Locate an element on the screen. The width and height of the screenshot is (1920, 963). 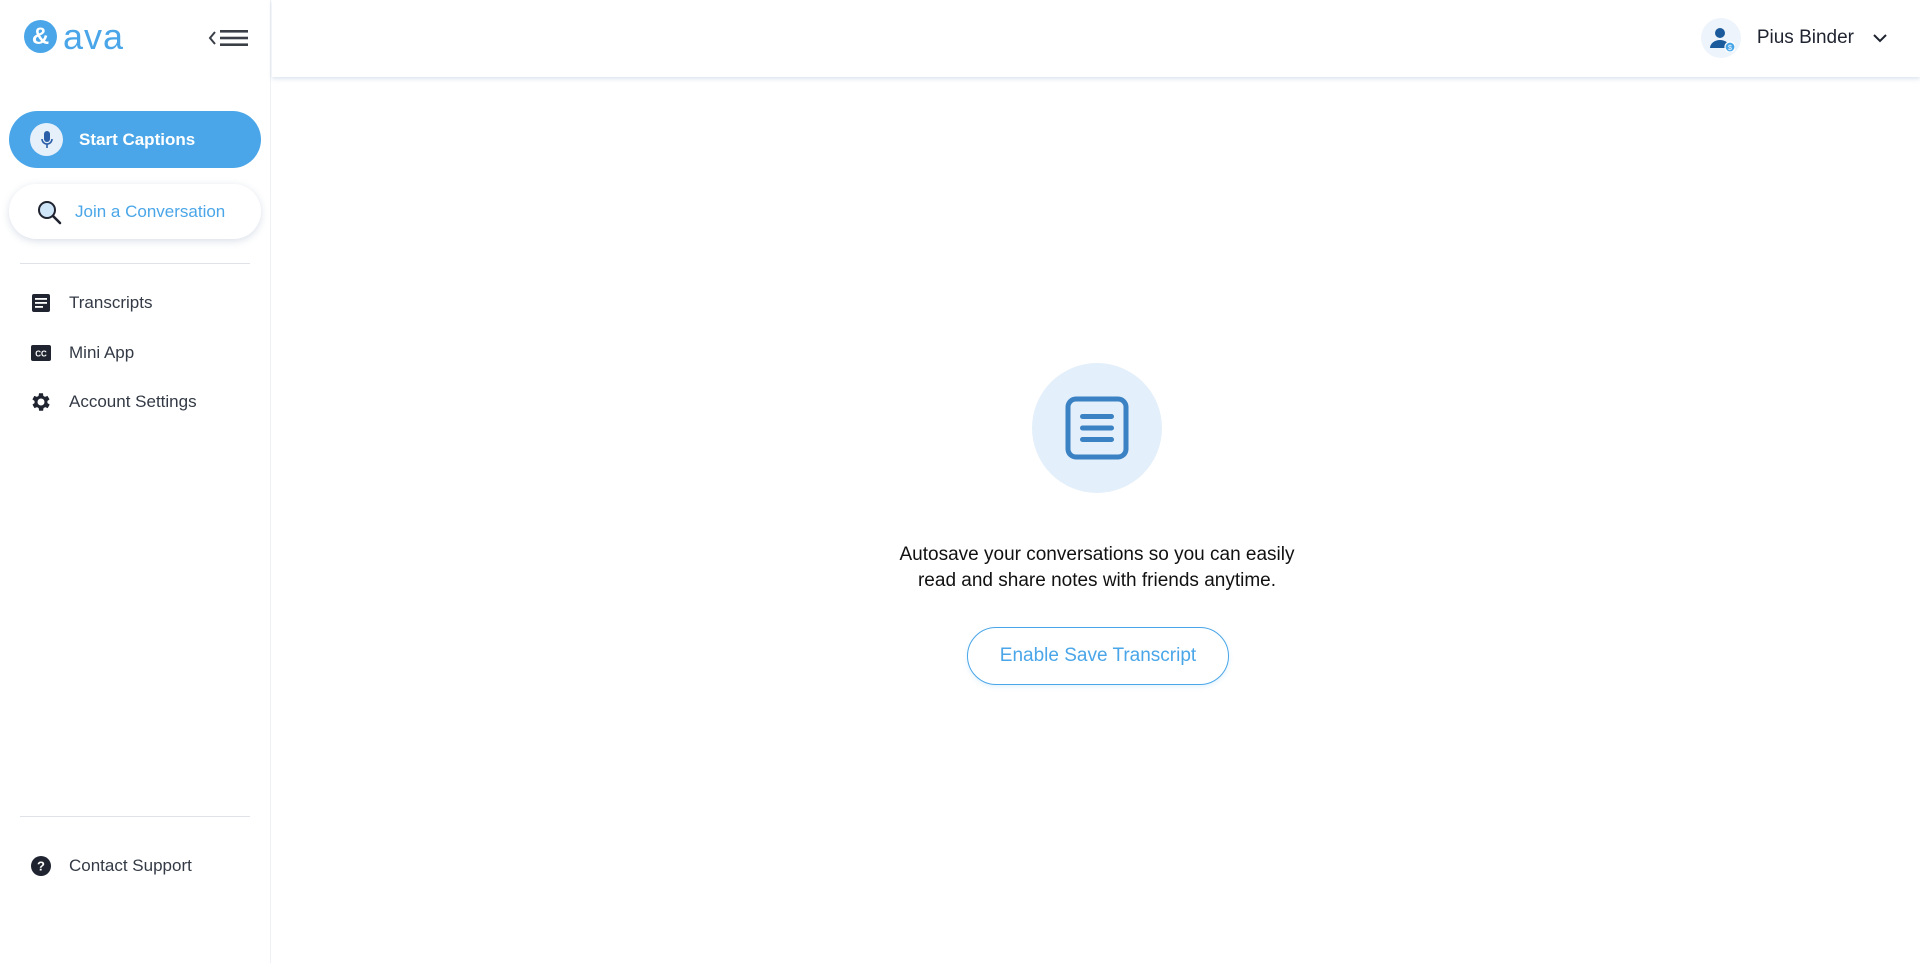
chevron-down-icon is located at coordinates (1880, 38).